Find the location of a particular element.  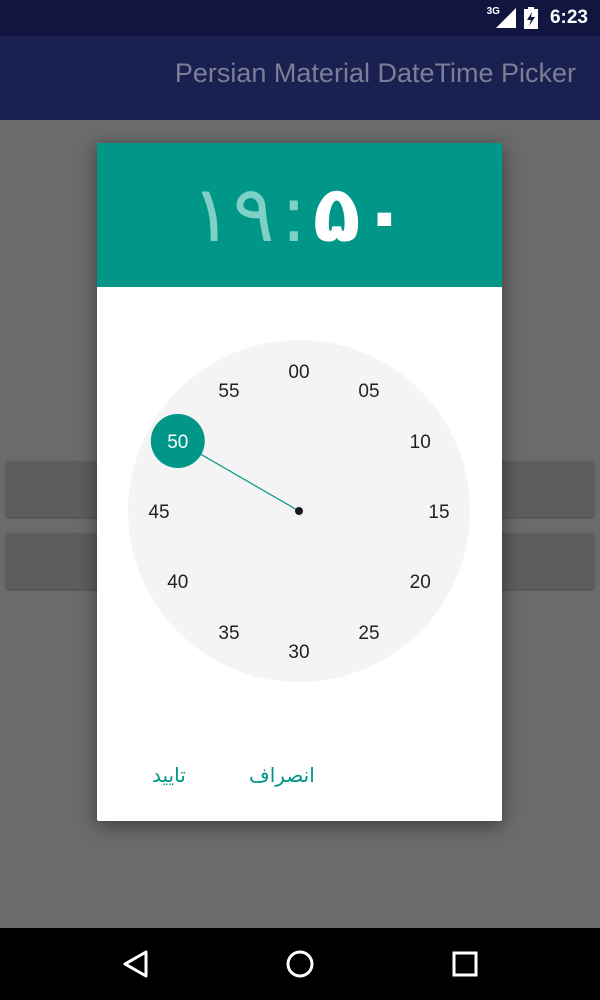

clock-label-50: 50 is located at coordinates (177, 442).